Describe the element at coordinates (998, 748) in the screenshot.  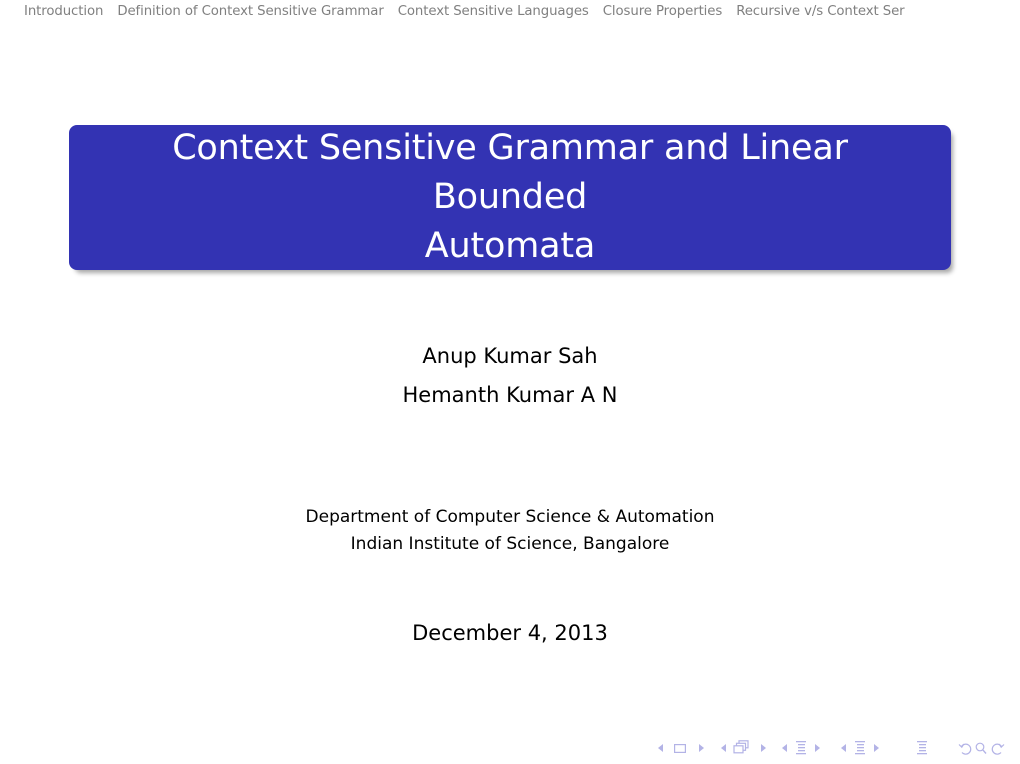
I see `forward-icon` at that location.